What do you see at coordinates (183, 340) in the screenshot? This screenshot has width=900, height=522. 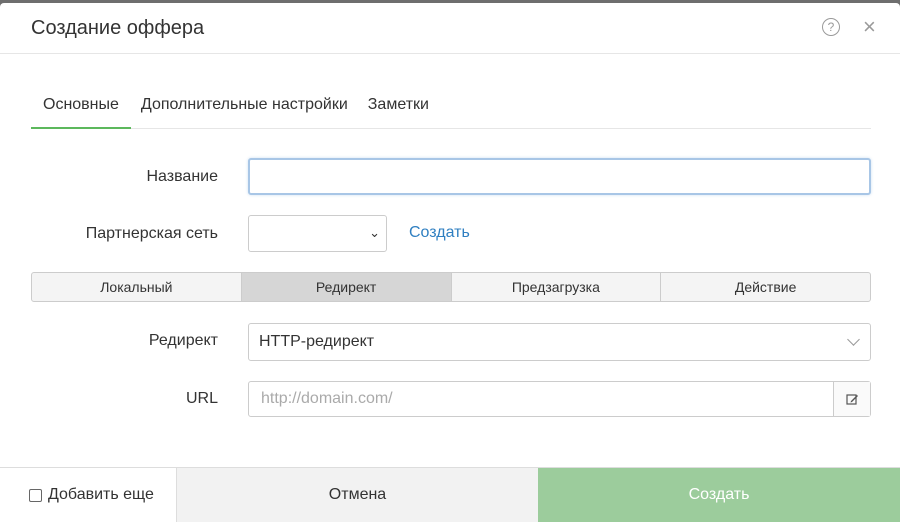 I see `redirect-label: Редирект` at bounding box center [183, 340].